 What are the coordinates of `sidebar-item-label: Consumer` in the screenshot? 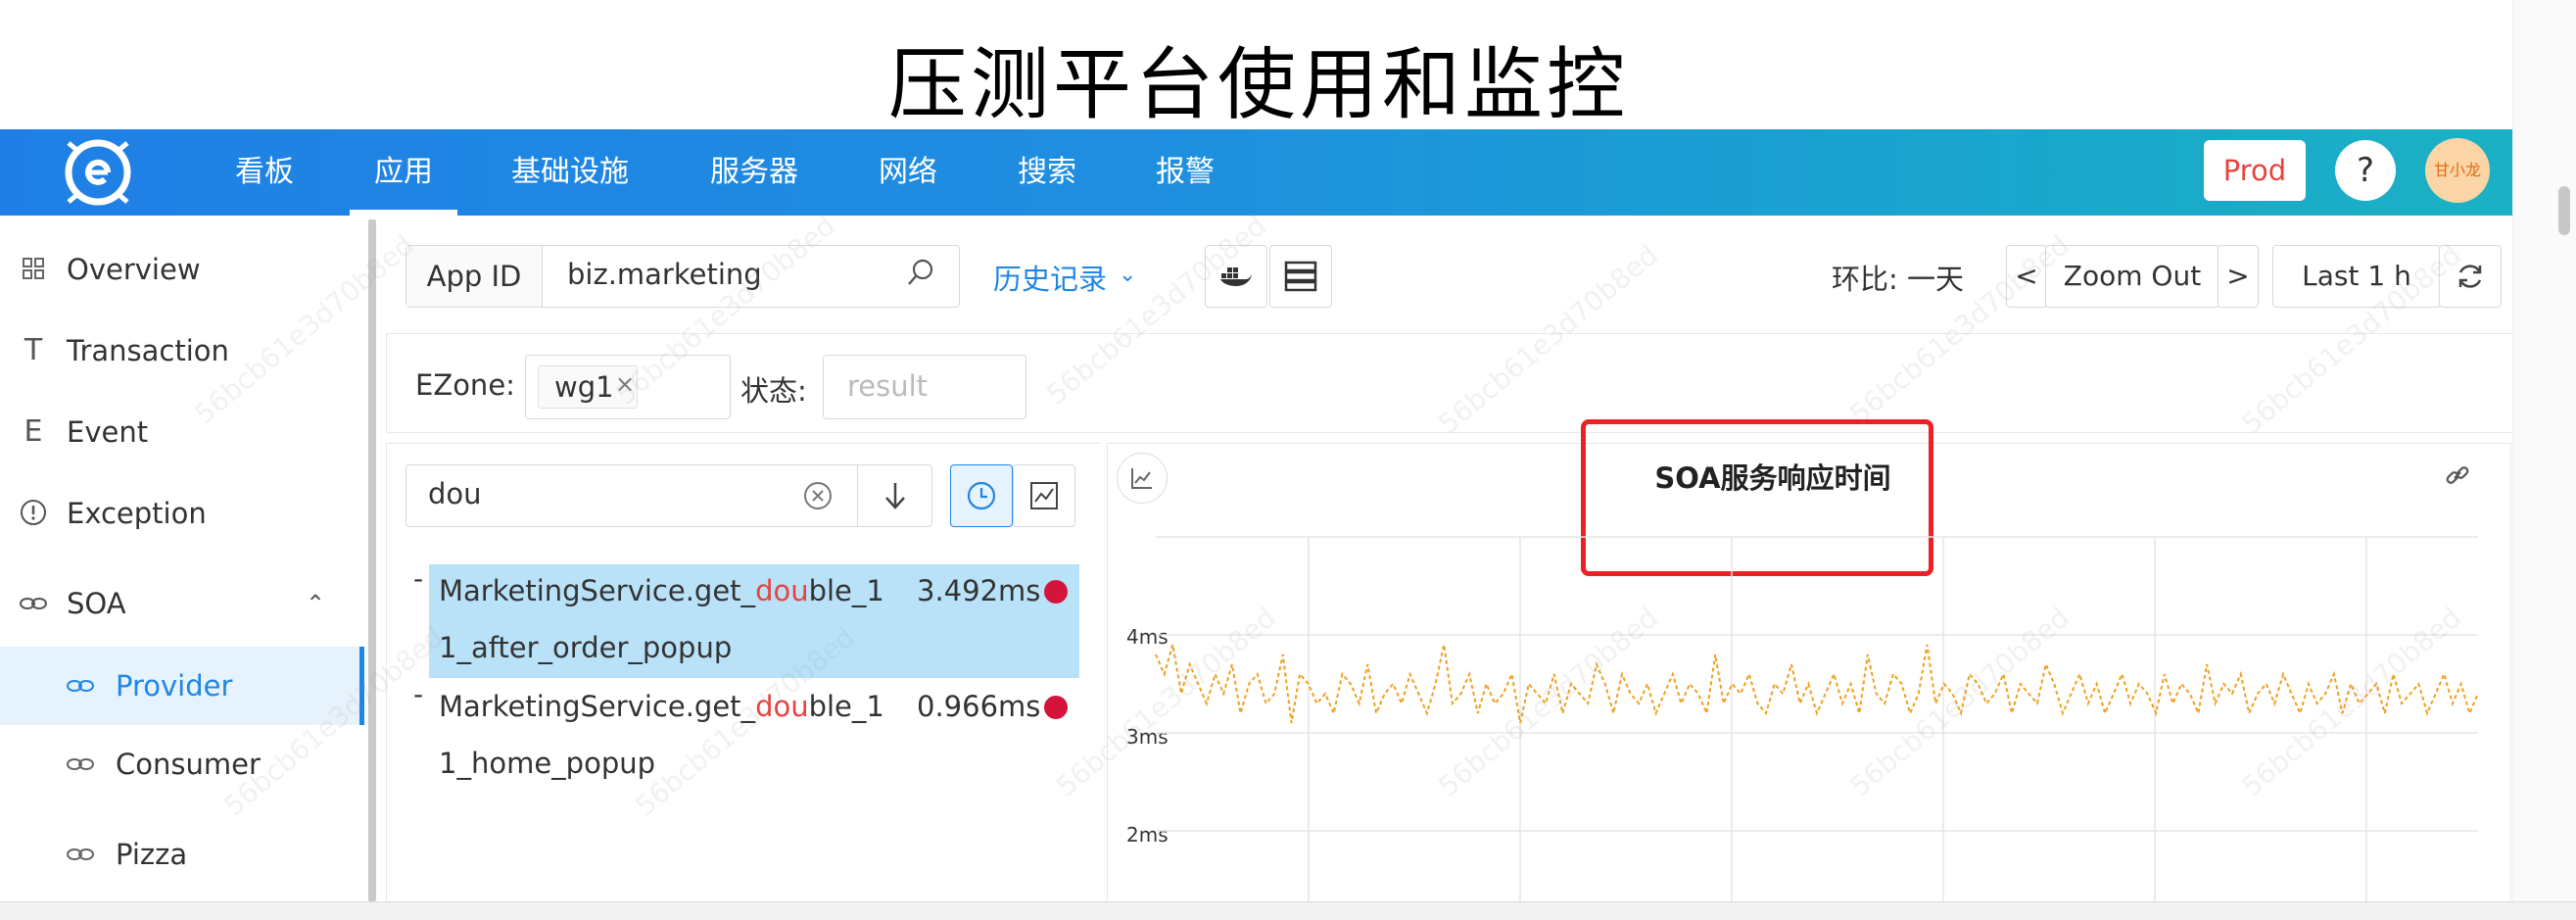 It's located at (188, 764).